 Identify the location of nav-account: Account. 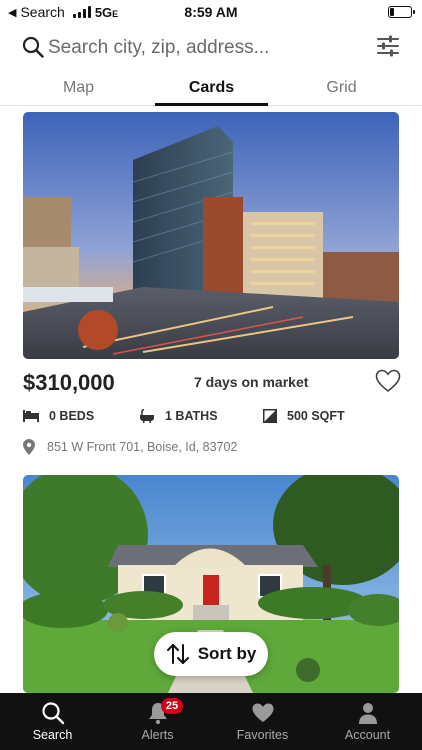
(367, 721).